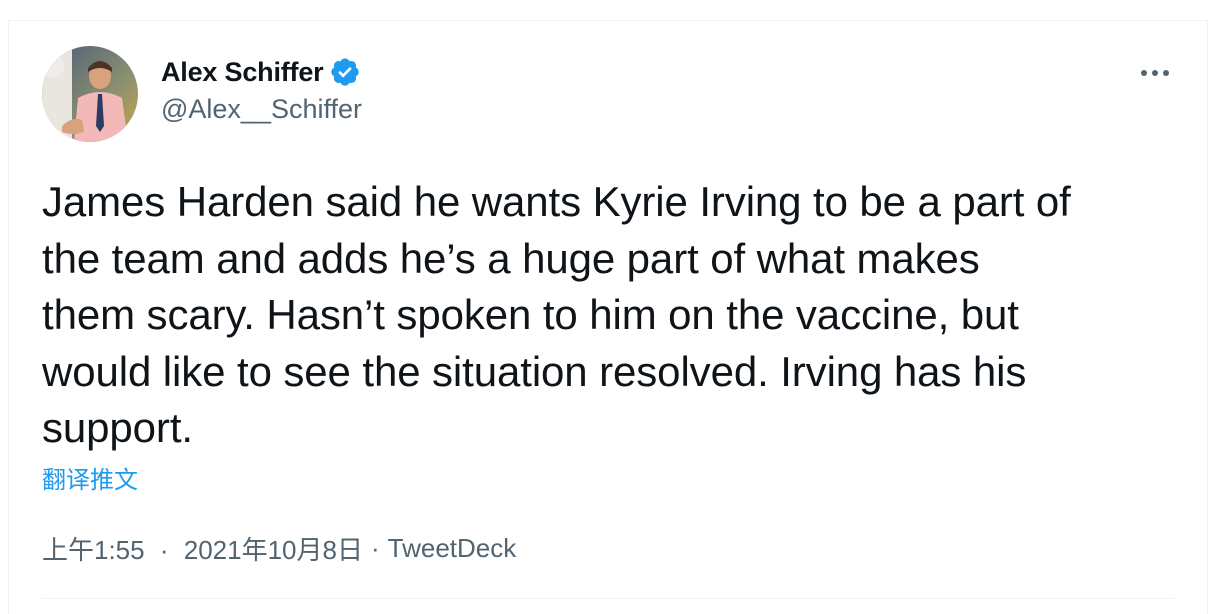  What do you see at coordinates (261, 109) in the screenshot?
I see `author-handle: @Alex__Schiffer` at bounding box center [261, 109].